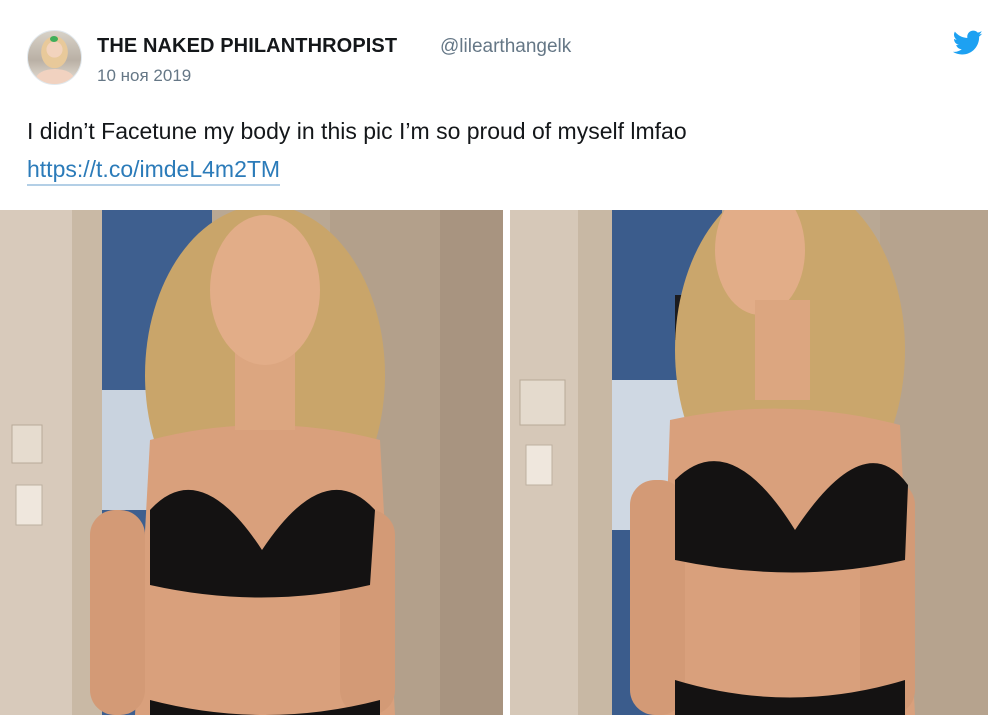  I want to click on avatar-halo, so click(54, 39).